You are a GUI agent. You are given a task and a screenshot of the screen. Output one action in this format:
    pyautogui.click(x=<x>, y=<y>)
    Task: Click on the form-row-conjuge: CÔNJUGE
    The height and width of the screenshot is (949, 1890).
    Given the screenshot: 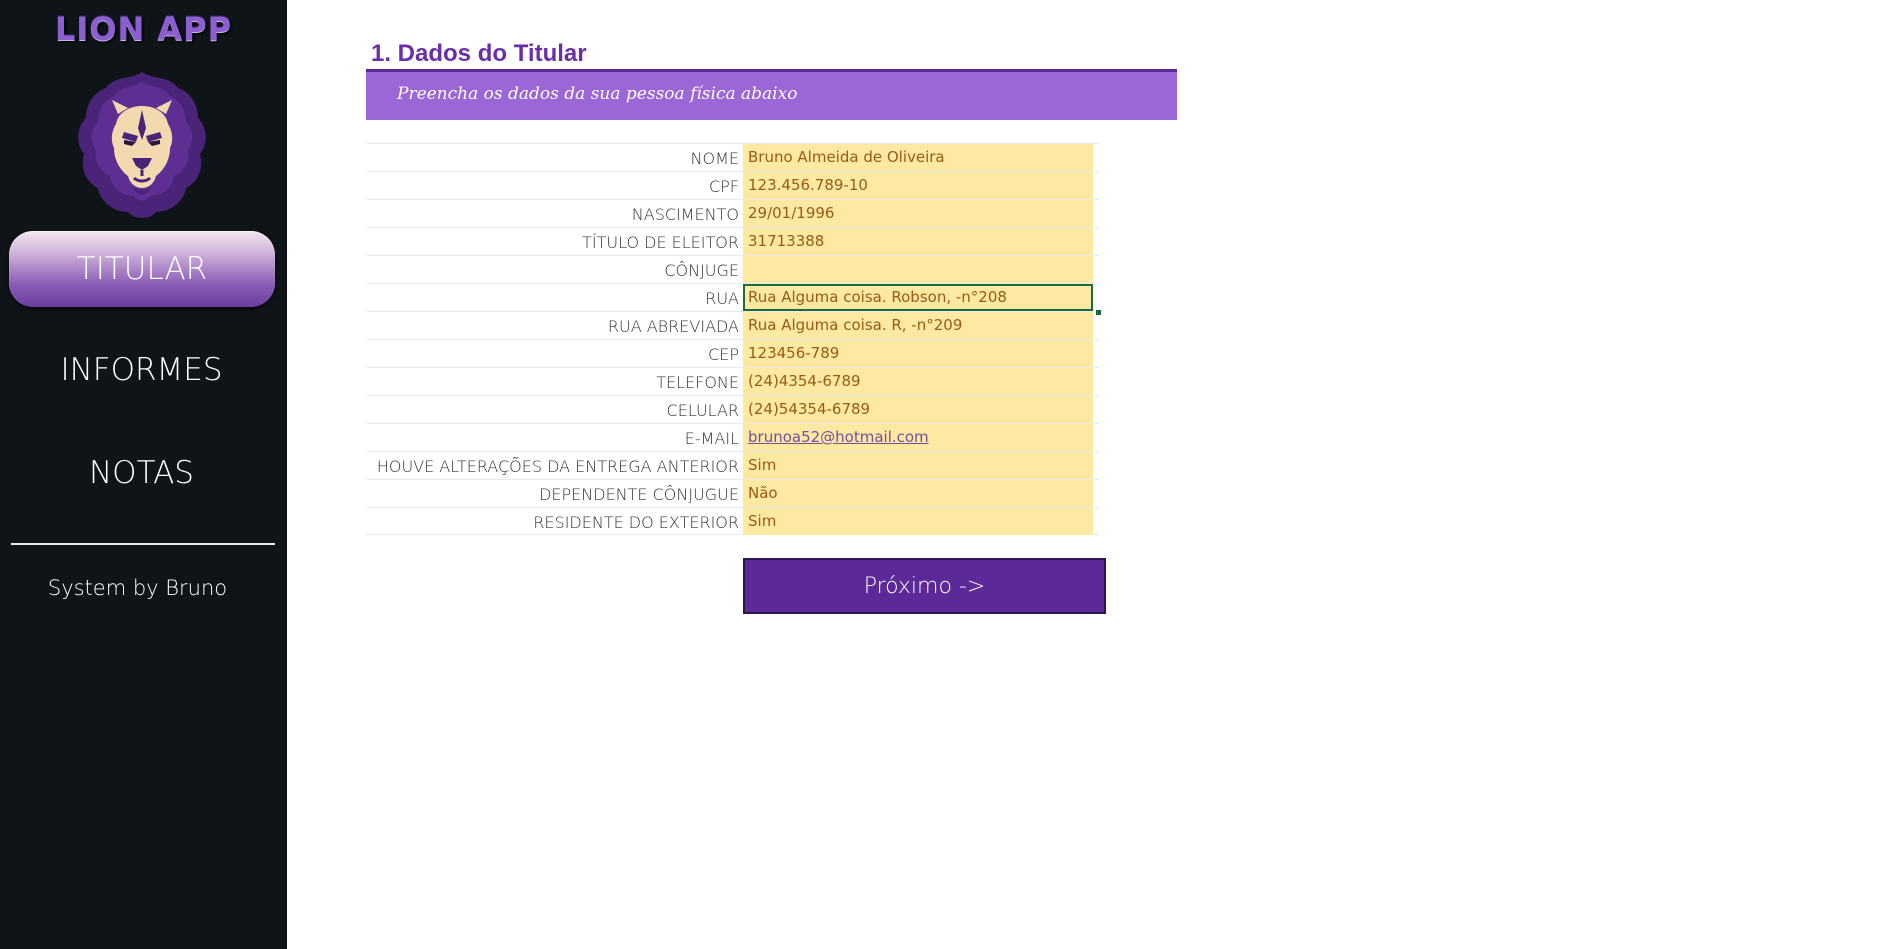 What is the action you would take?
    pyautogui.click(x=732, y=269)
    